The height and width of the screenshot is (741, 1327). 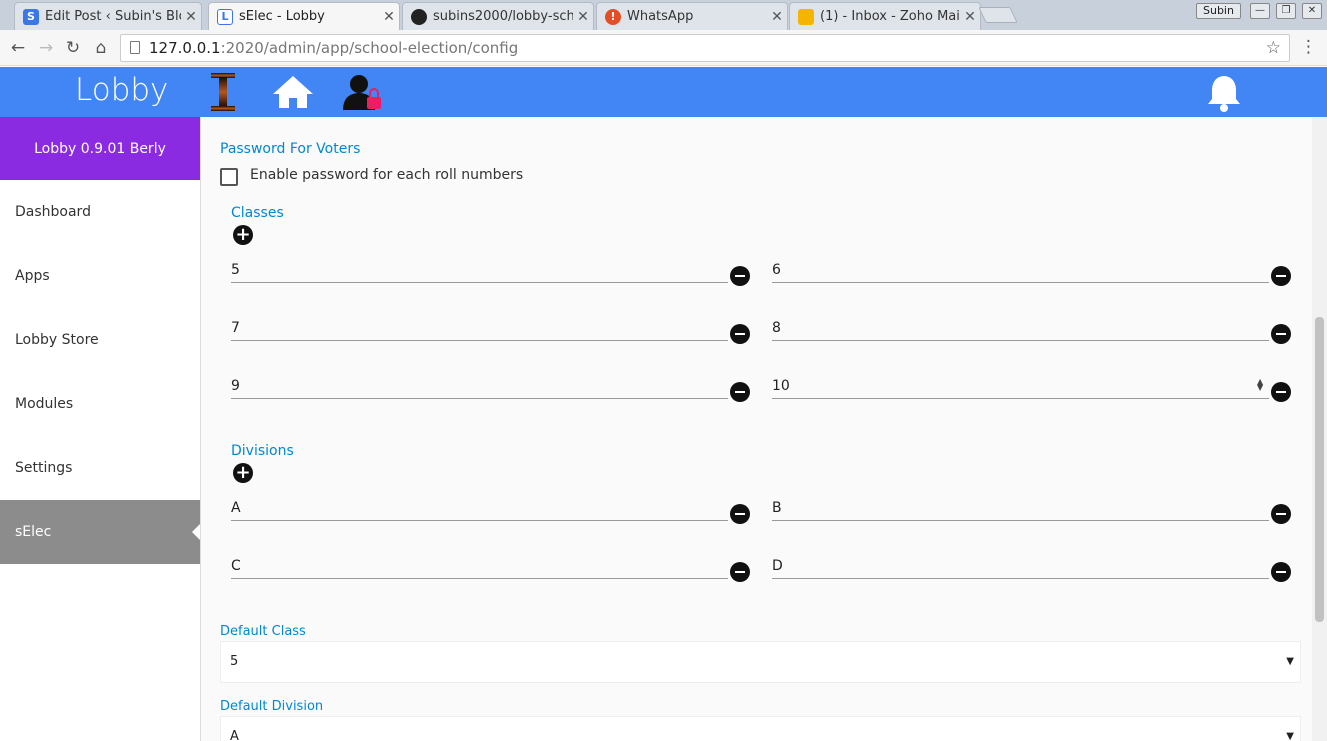 What do you see at coordinates (1020, 567) in the screenshot?
I see `division-field: D` at bounding box center [1020, 567].